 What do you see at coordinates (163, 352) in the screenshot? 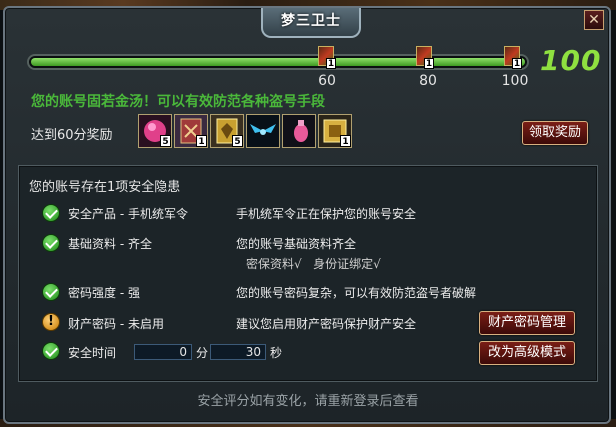
I see `minutes-input: 0` at bounding box center [163, 352].